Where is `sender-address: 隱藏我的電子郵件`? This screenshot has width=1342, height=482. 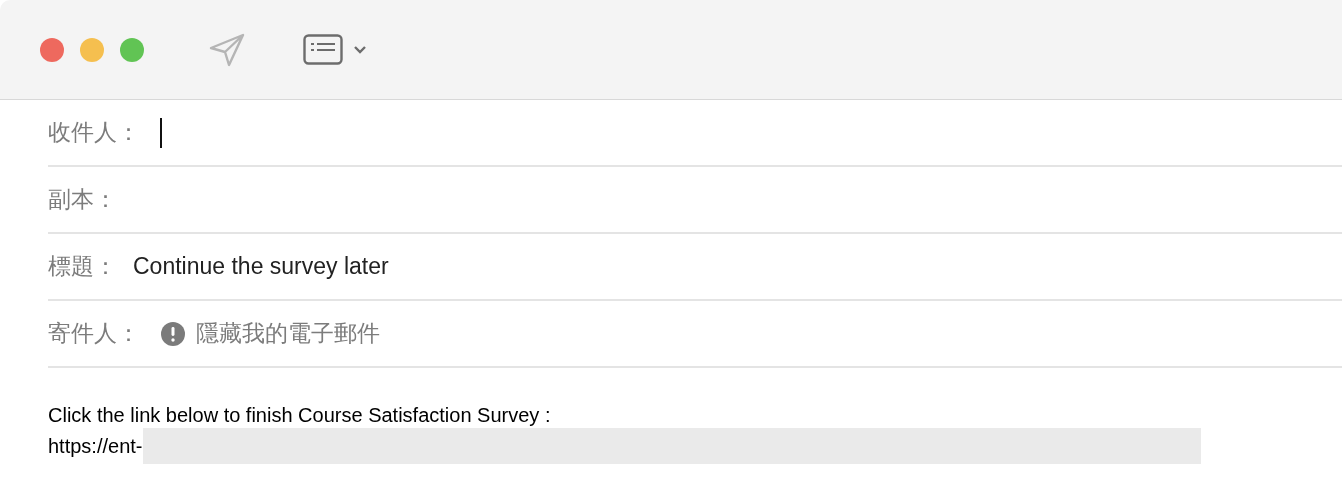
sender-address: 隱藏我的電子郵件 is located at coordinates (288, 333).